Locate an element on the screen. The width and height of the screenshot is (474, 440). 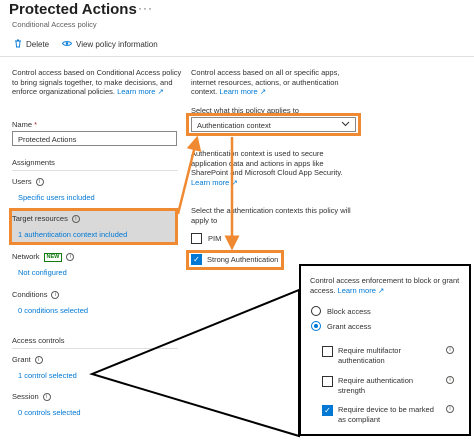
checkmark-icon: ✓ is located at coordinates (327, 410).